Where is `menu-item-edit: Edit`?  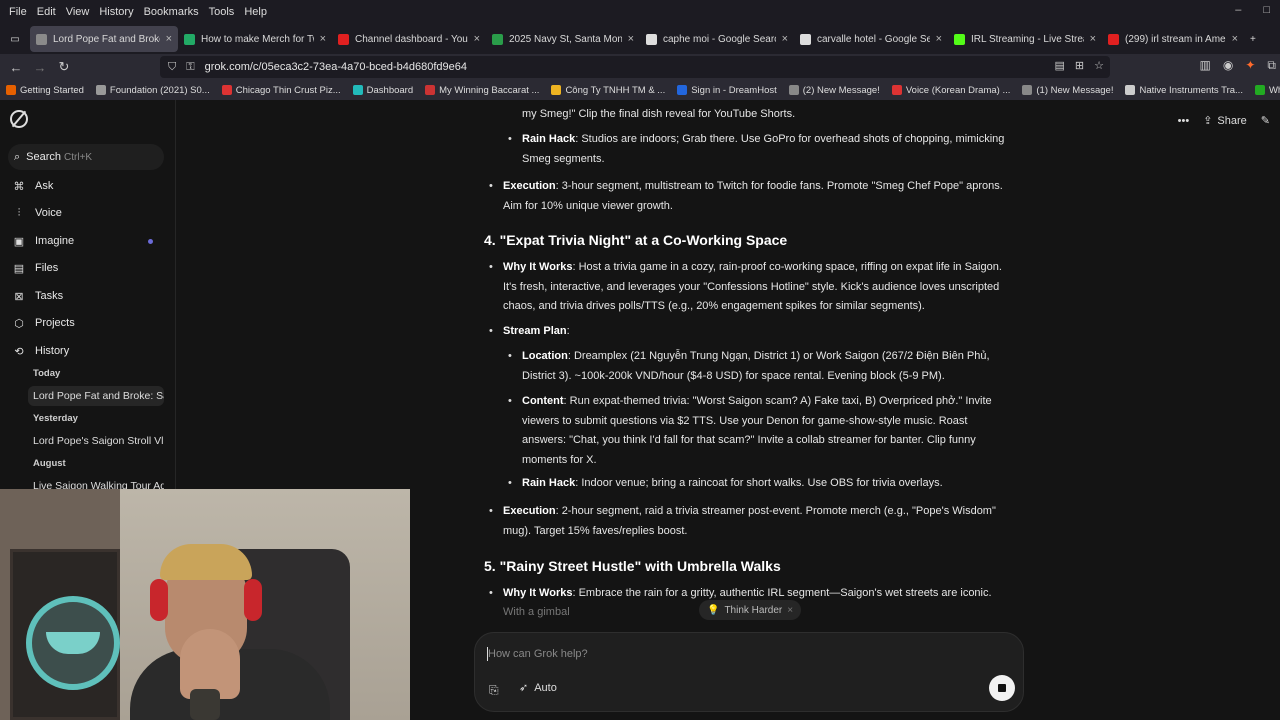 menu-item-edit: Edit is located at coordinates (46, 12).